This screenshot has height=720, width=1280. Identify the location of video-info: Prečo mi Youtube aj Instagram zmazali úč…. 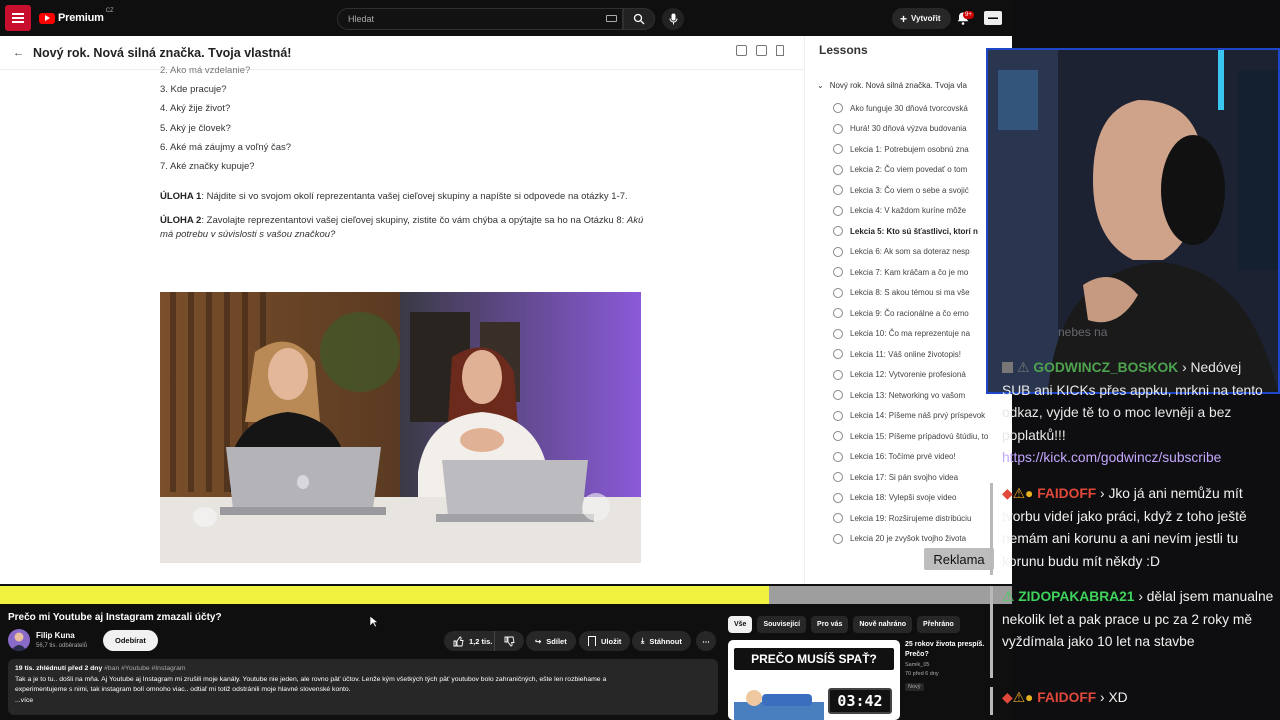
(506, 662).